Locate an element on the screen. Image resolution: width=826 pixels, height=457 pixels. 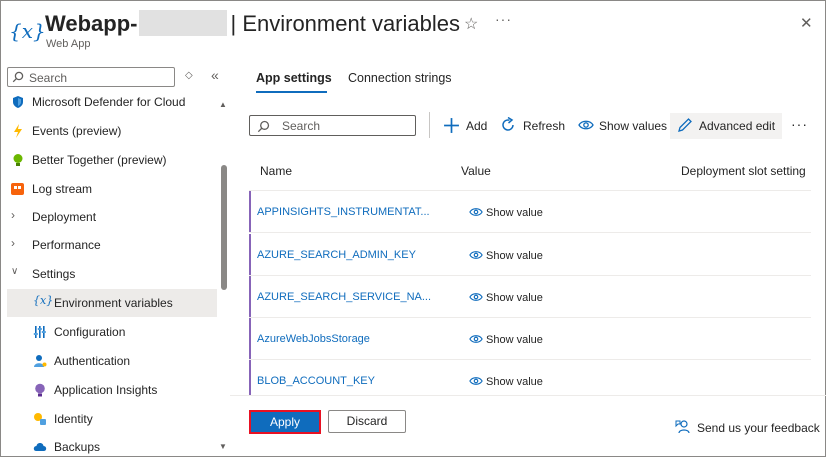
show-values-button-label: Show values is located at coordinates (633, 126).